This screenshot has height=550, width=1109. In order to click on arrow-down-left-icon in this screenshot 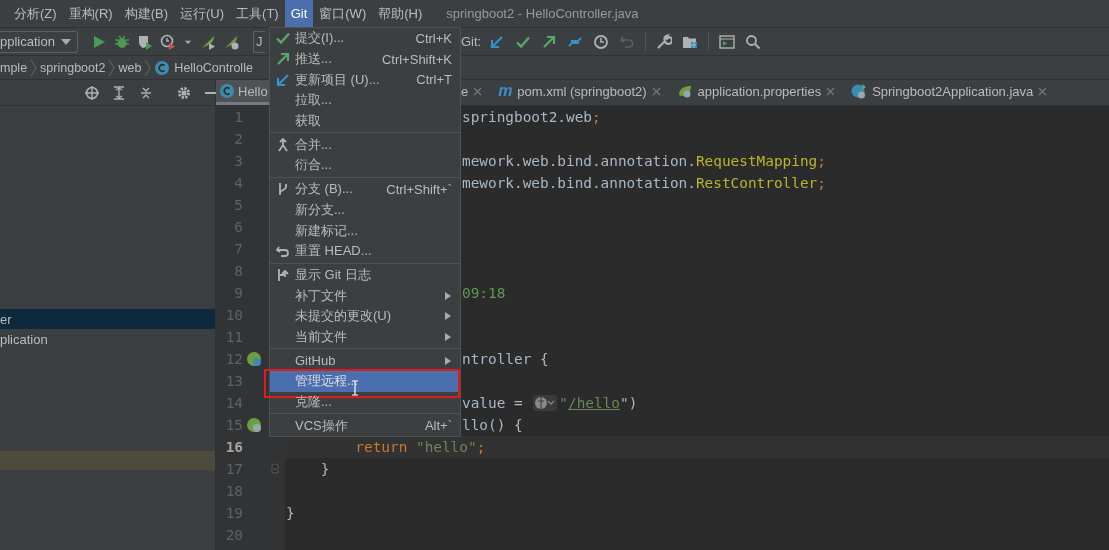, I will do `click(283, 79)`.